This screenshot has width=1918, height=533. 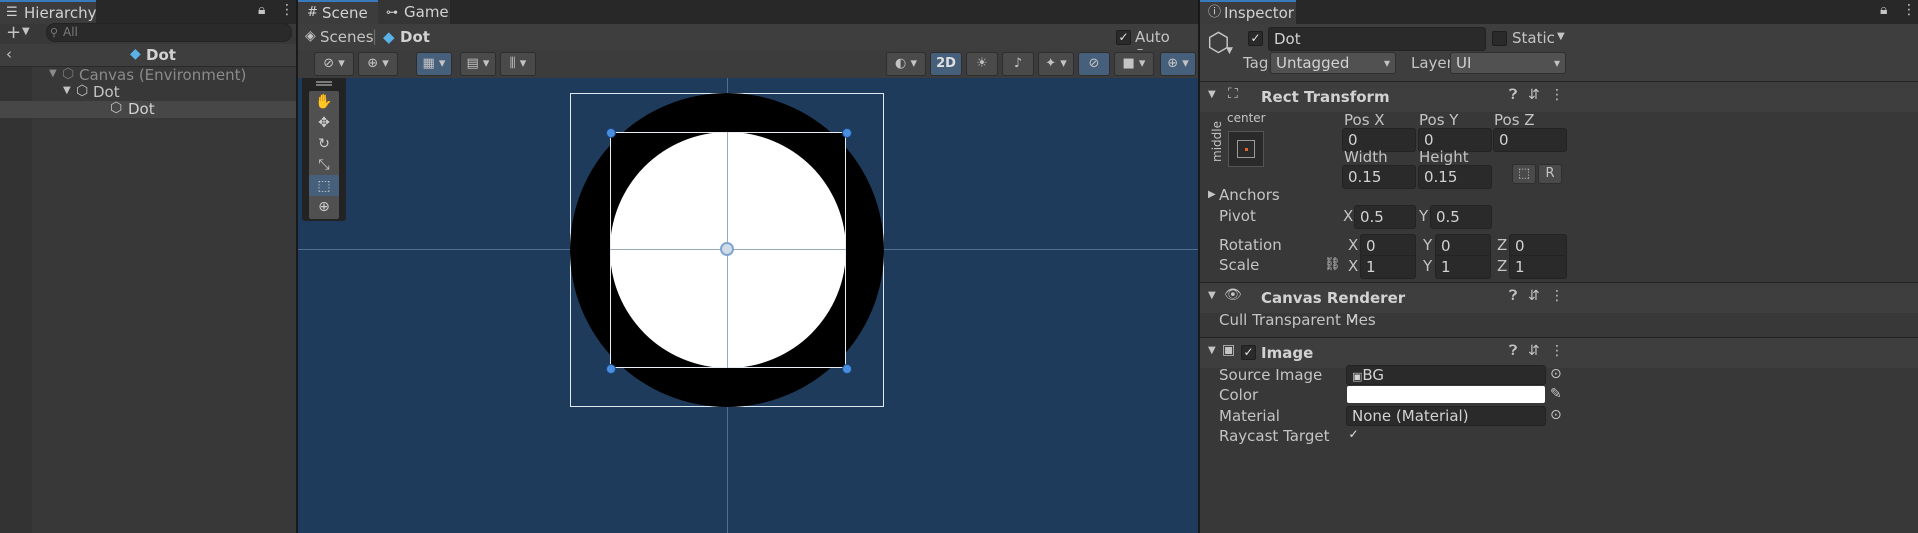 What do you see at coordinates (1255, 38) in the screenshot?
I see `active-checkbox: ✓` at bounding box center [1255, 38].